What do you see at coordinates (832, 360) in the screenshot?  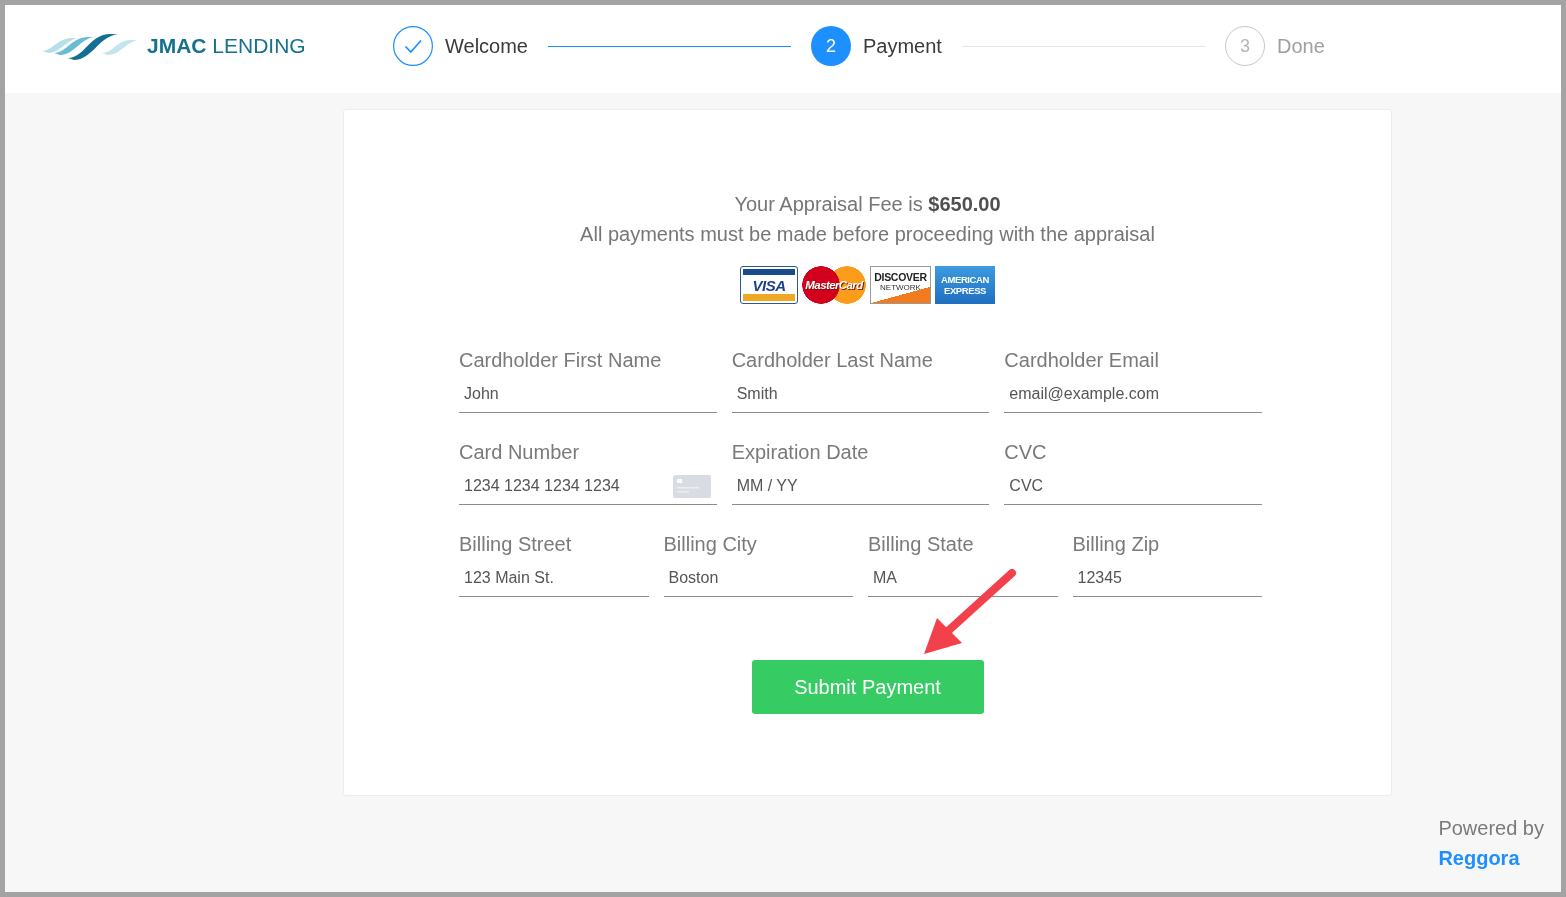 I see `field-label: Cardholder Last Name` at bounding box center [832, 360].